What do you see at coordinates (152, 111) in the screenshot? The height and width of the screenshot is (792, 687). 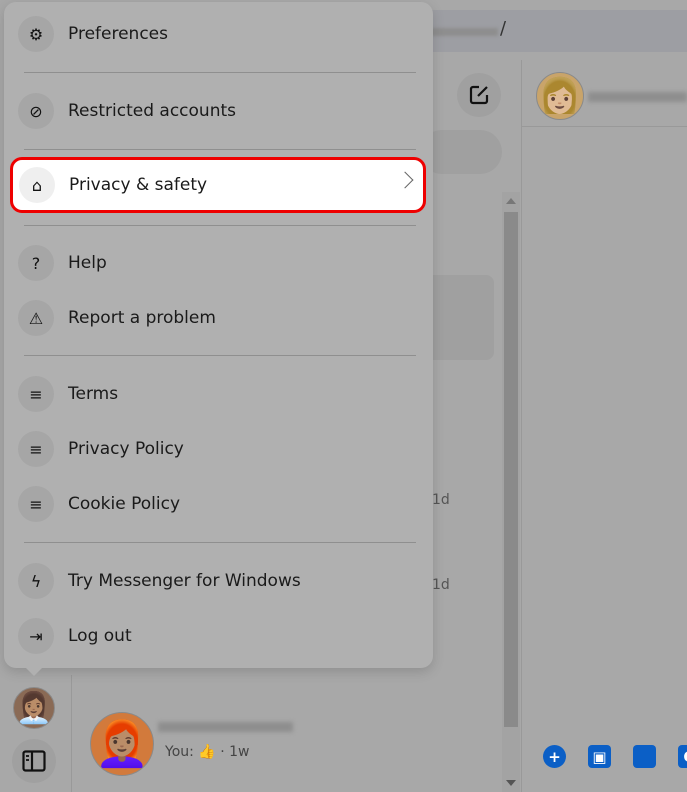 I see `menu-item-label: Restricted accounts` at bounding box center [152, 111].